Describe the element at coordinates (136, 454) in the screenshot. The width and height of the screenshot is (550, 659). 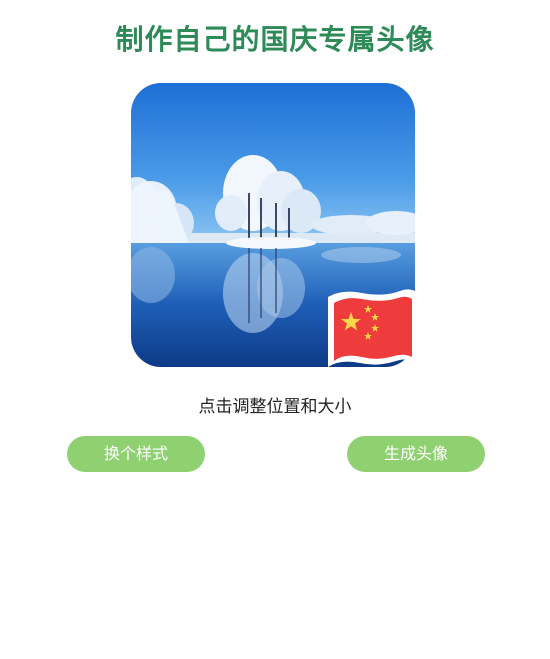
I see `change-style-button: 换个样式` at that location.